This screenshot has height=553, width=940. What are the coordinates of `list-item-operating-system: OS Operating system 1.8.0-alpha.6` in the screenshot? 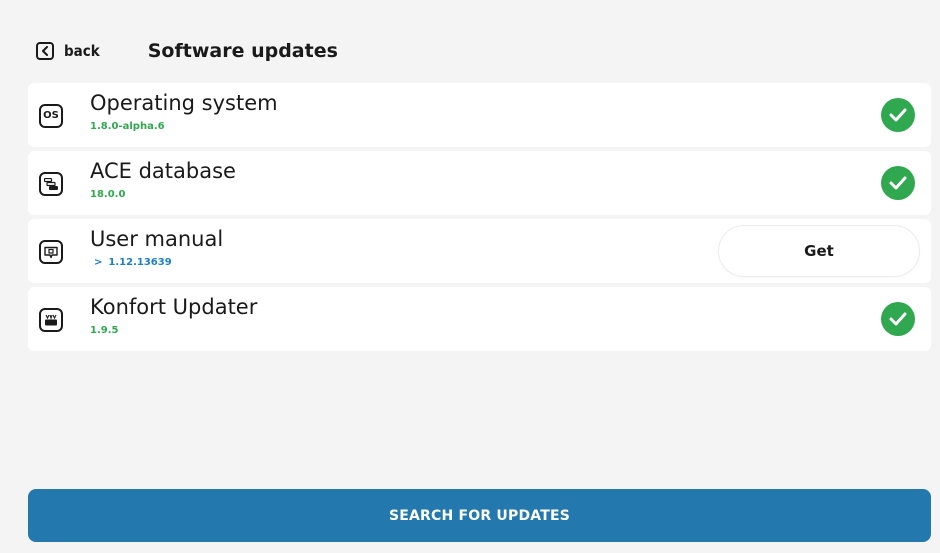 It's located at (479, 115).